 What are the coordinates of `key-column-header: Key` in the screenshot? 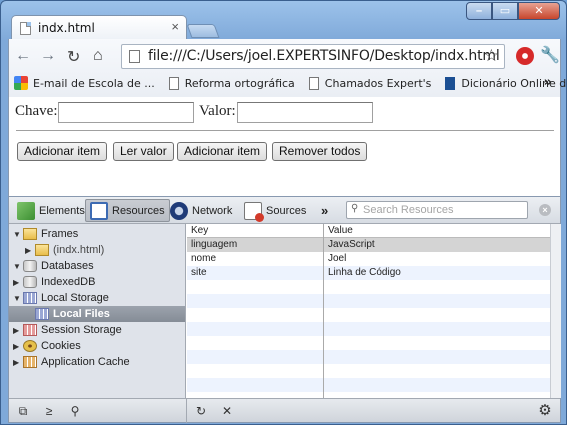 It's located at (199, 230).